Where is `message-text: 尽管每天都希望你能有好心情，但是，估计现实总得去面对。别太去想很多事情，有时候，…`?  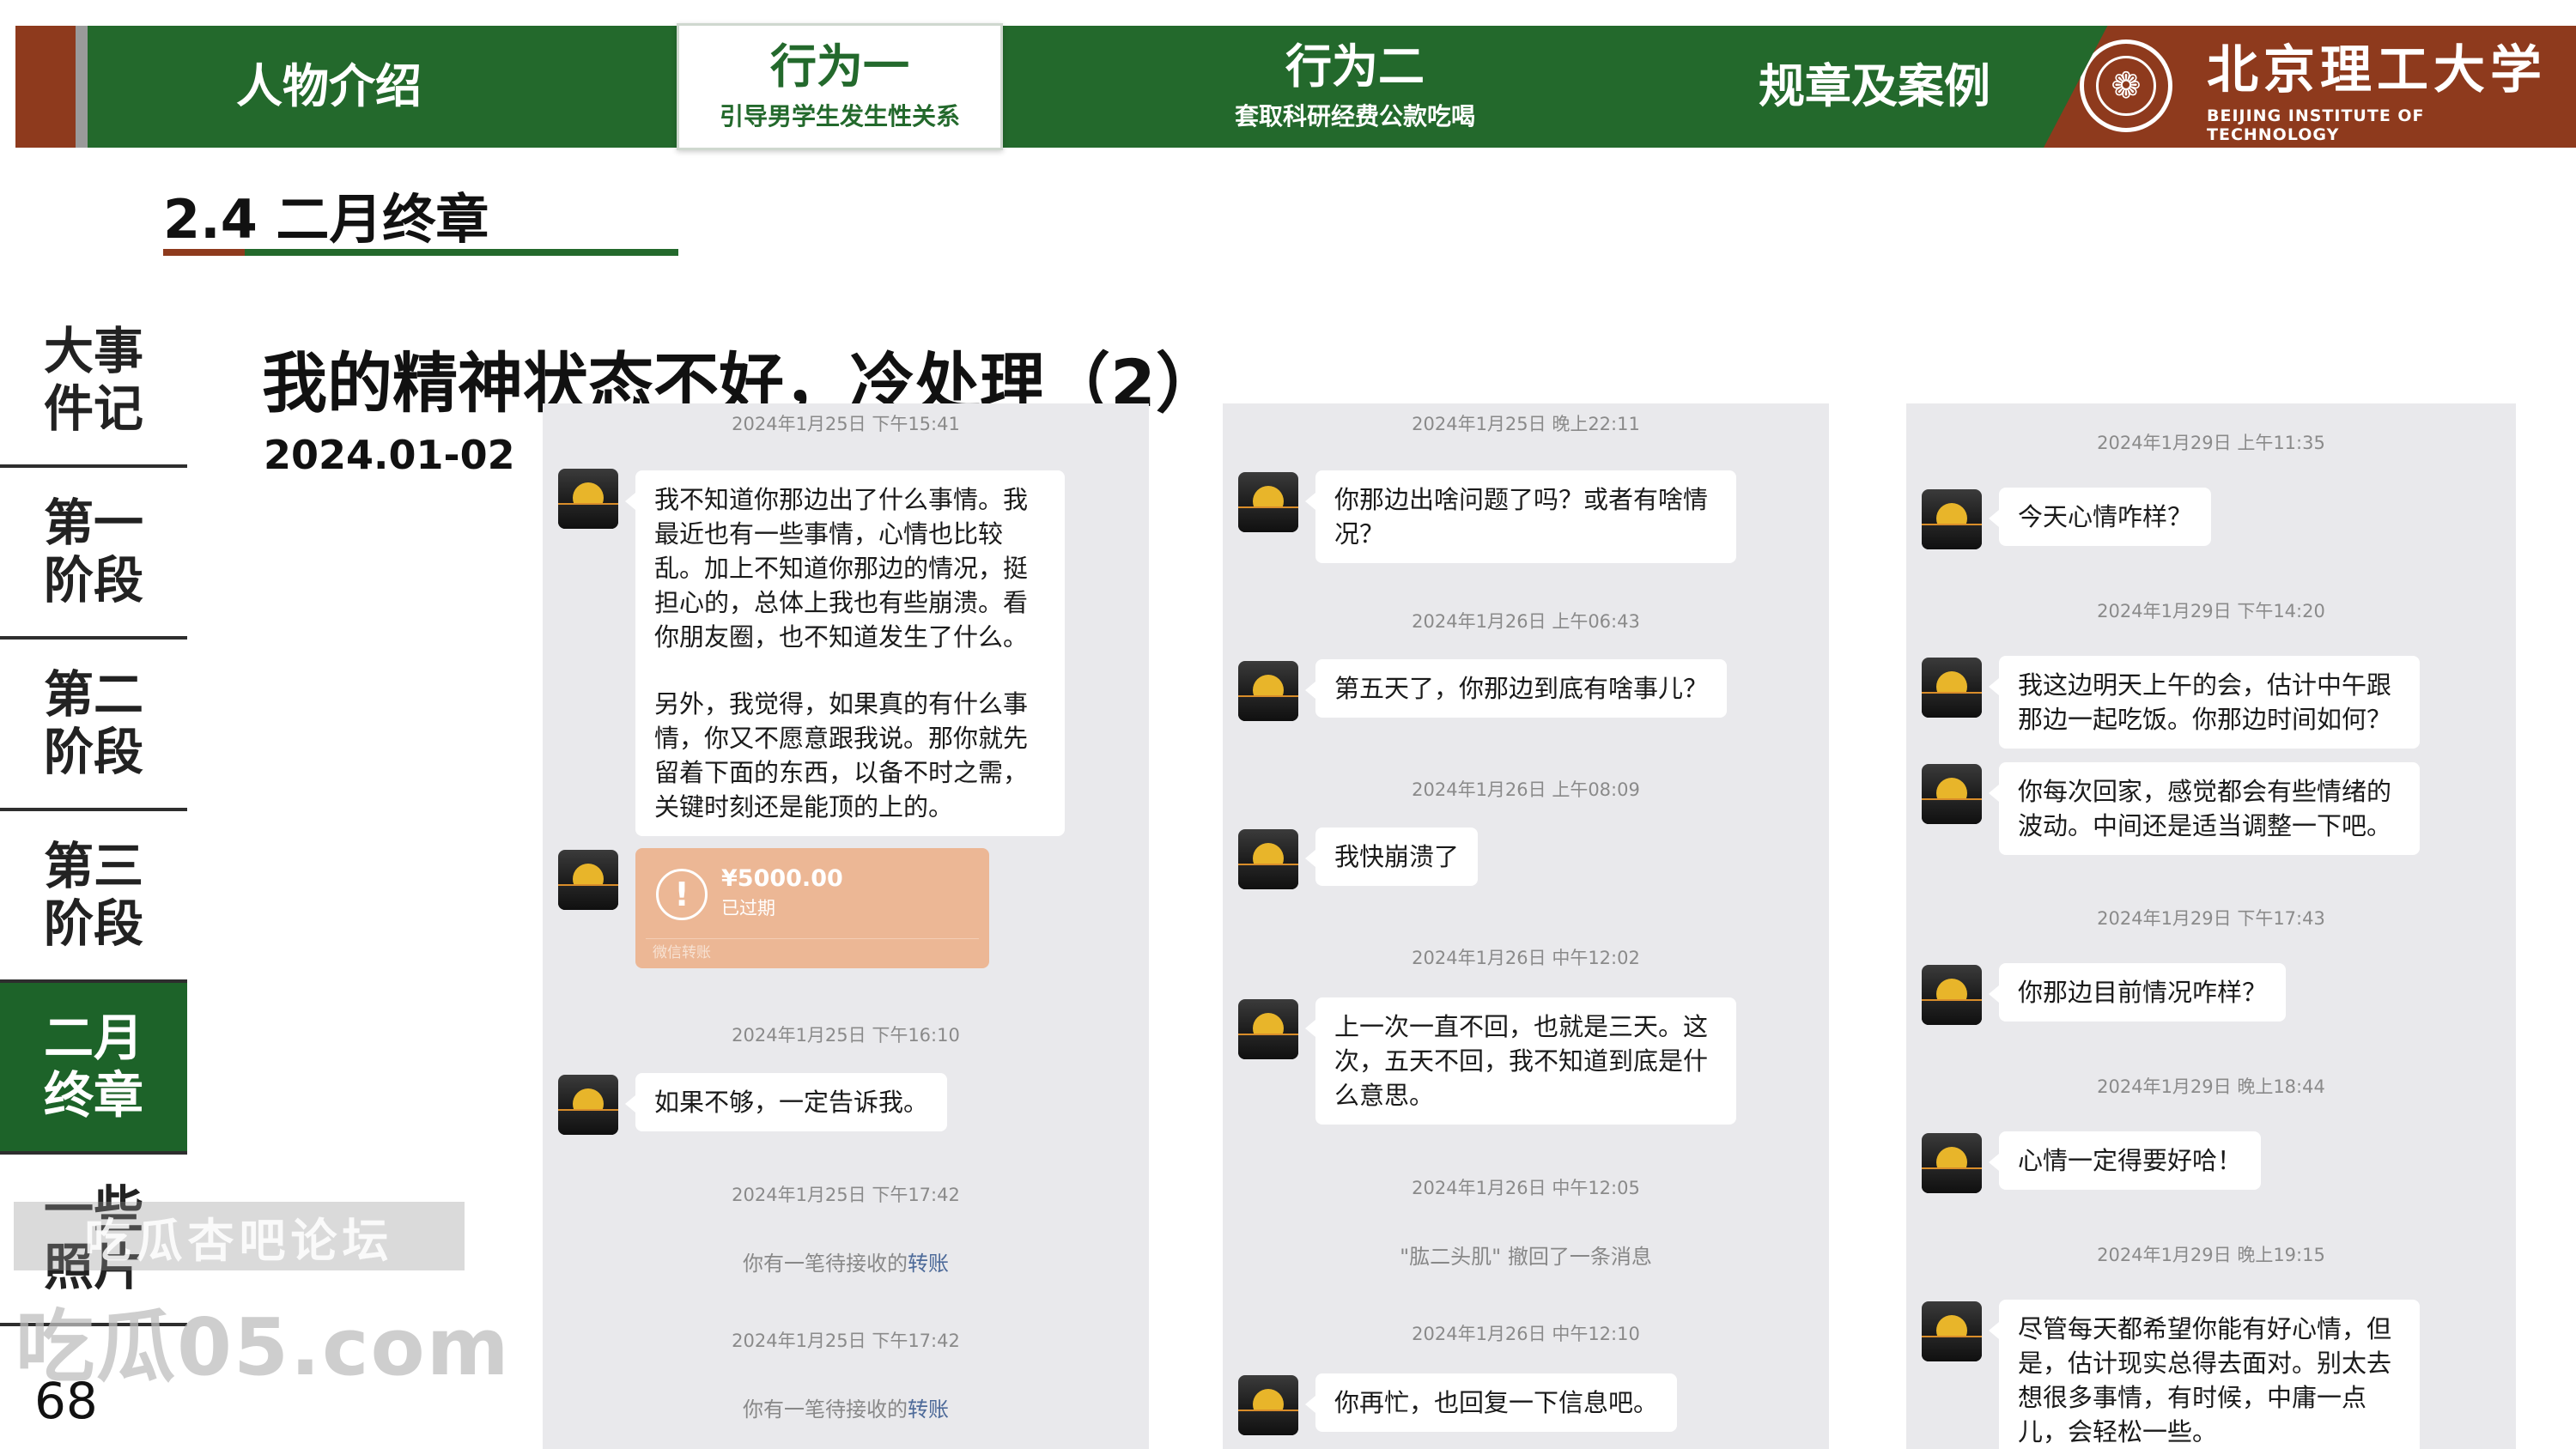
message-text: 尽管每天都希望你能有好心情，但是，估计现实总得去面对。别太去想很多事情，有时候，… is located at coordinates (2205, 1380).